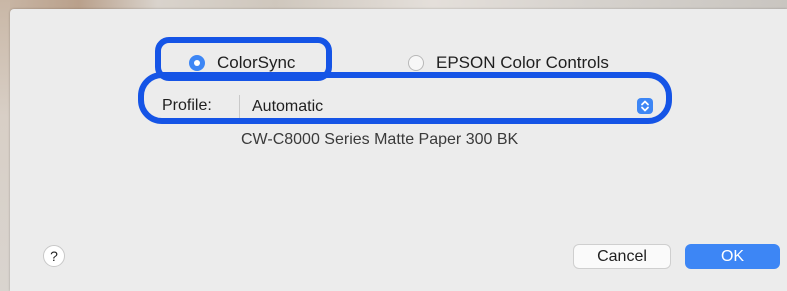 The image size is (787, 291). Describe the element at coordinates (522, 62) in the screenshot. I see `radio-epson-color-controls-label: EPSON Color Controls` at that location.